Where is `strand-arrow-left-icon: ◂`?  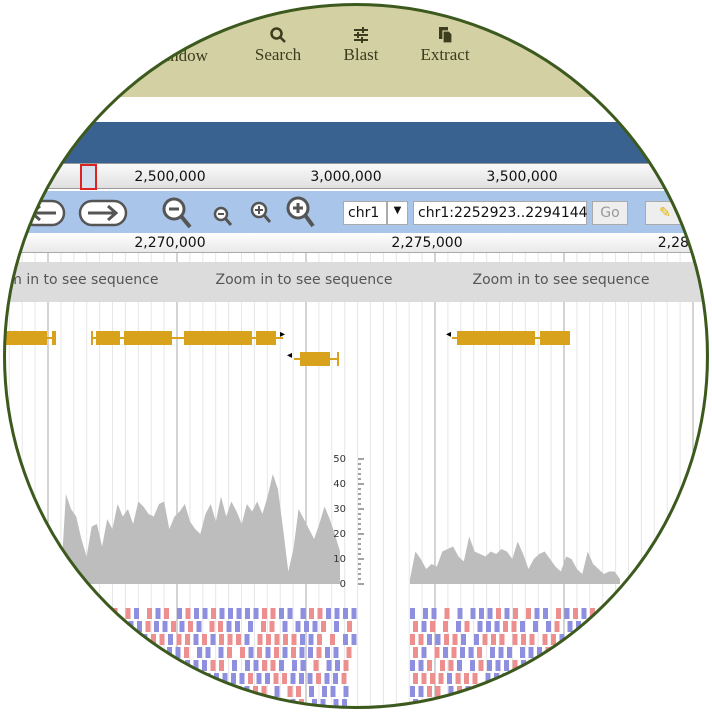 strand-arrow-left-icon: ◂ is located at coordinates (290, 355).